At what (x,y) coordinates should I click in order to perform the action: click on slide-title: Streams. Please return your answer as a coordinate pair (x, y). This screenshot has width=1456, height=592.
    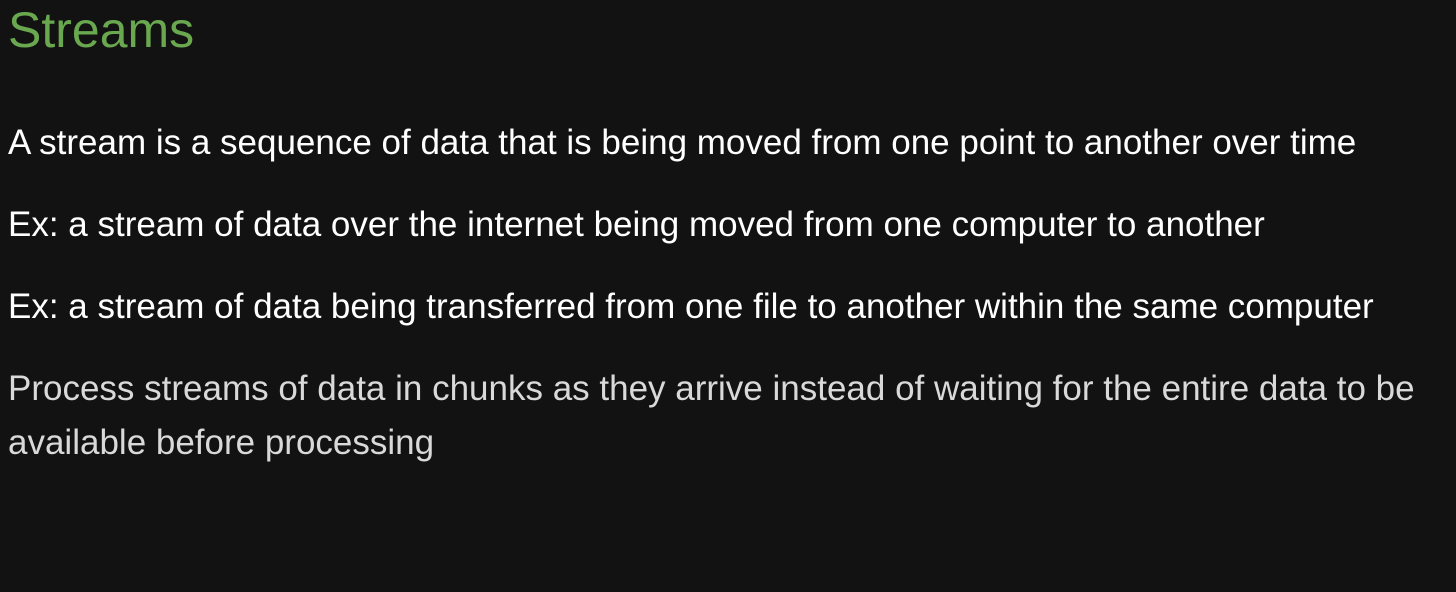
    Looking at the image, I should click on (101, 30).